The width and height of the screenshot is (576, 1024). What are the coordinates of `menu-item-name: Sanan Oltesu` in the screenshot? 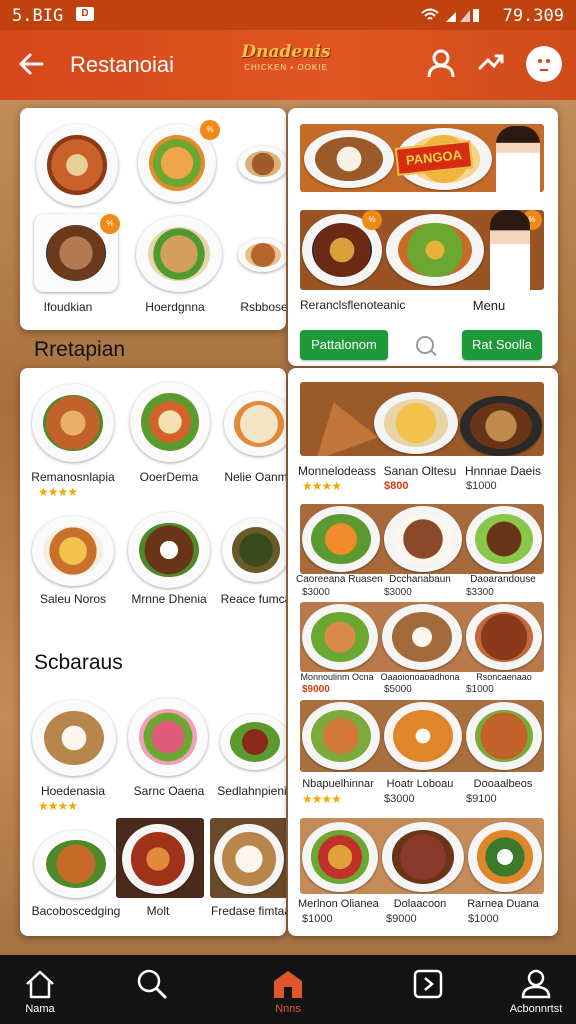 It's located at (420, 471).